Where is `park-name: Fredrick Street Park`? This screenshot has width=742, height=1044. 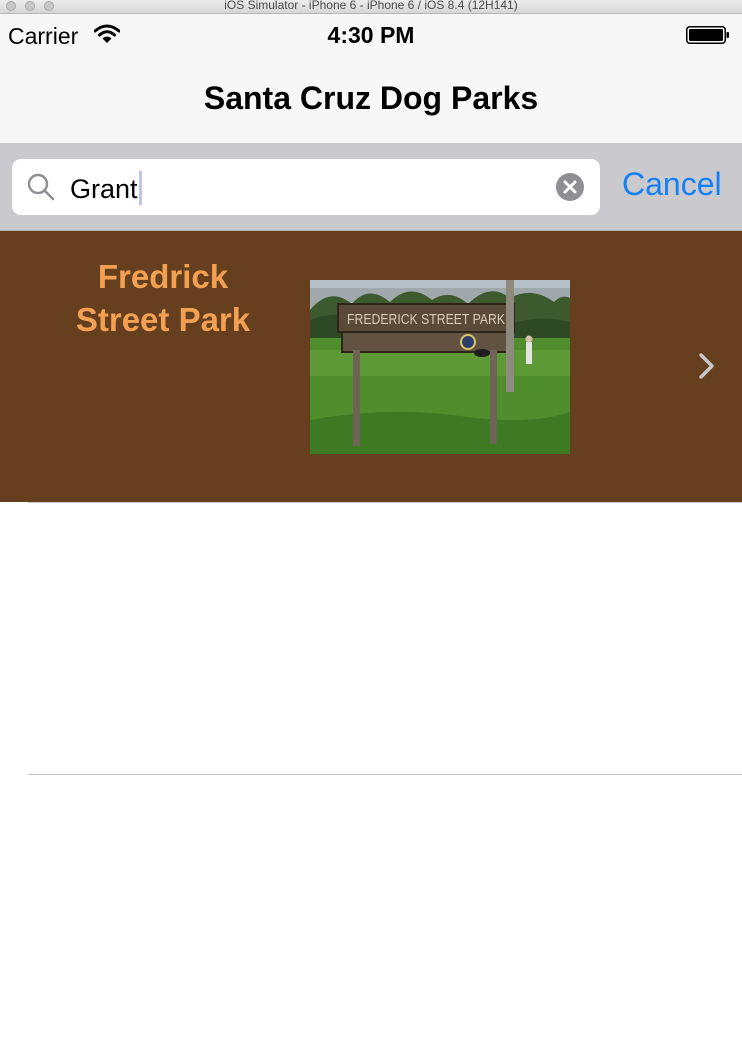 park-name: Fredrick Street Park is located at coordinates (163, 298).